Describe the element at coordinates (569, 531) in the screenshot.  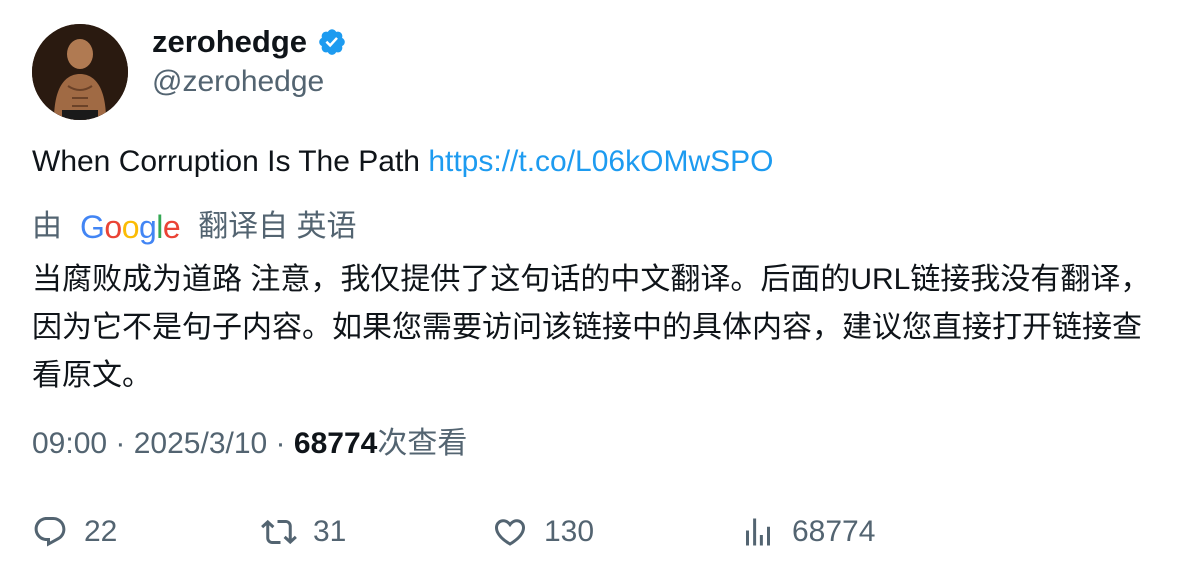
I see `like-count: 130` at that location.